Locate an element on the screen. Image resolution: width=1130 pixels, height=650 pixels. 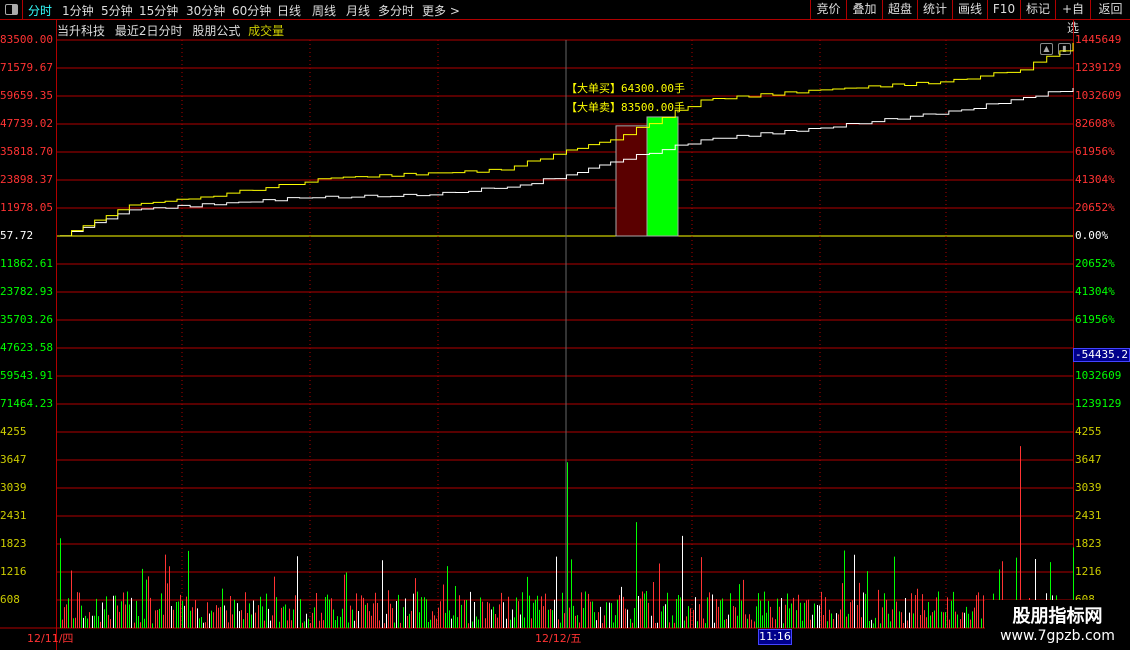
price-axis-label: 11978.05 is located at coordinates (26, 207).